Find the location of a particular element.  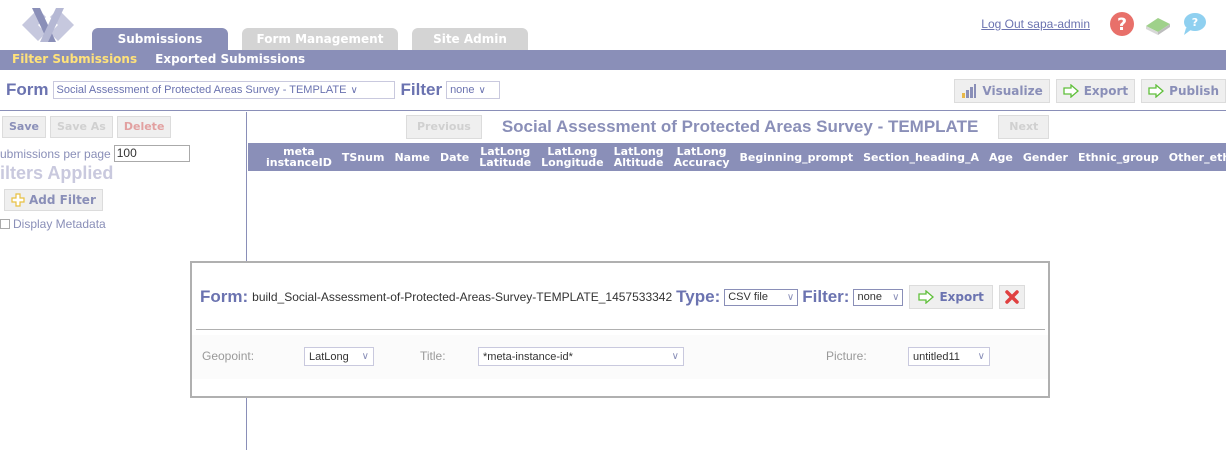

geopoint-label: Geopoint: is located at coordinates (228, 356).